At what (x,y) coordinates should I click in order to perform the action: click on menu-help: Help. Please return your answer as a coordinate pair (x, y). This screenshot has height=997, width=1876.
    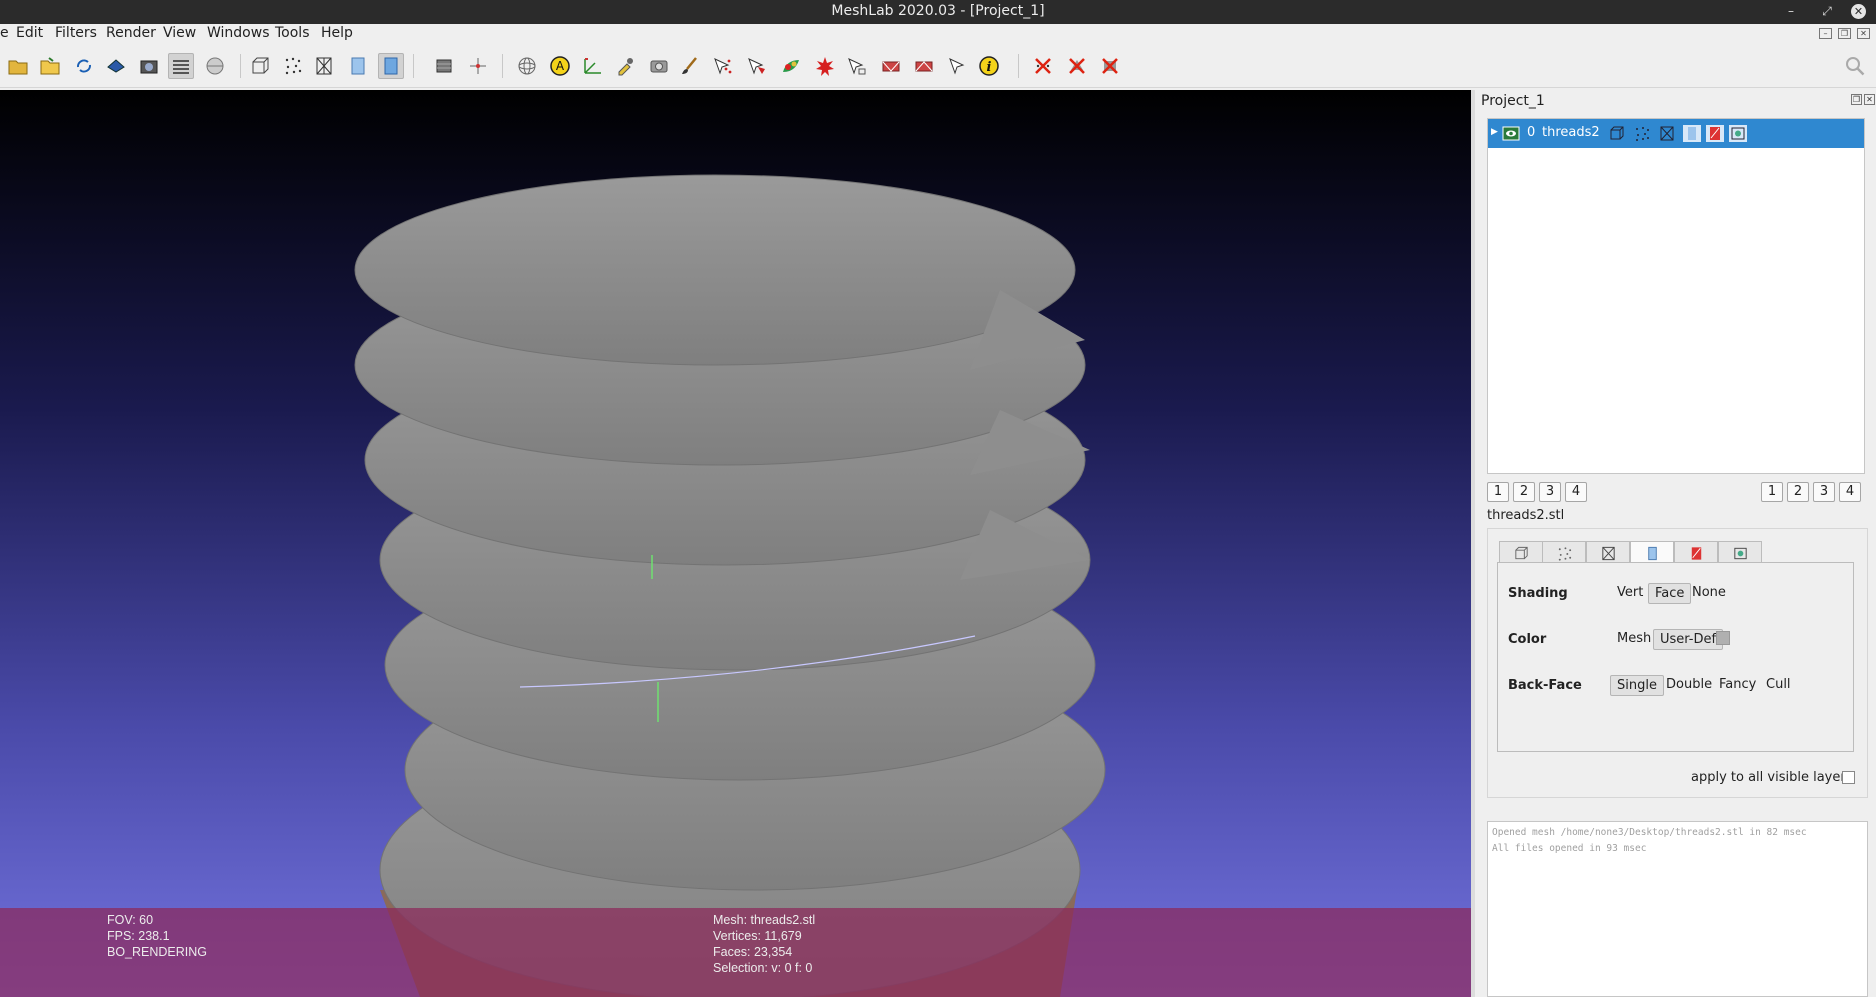
    Looking at the image, I should click on (337, 33).